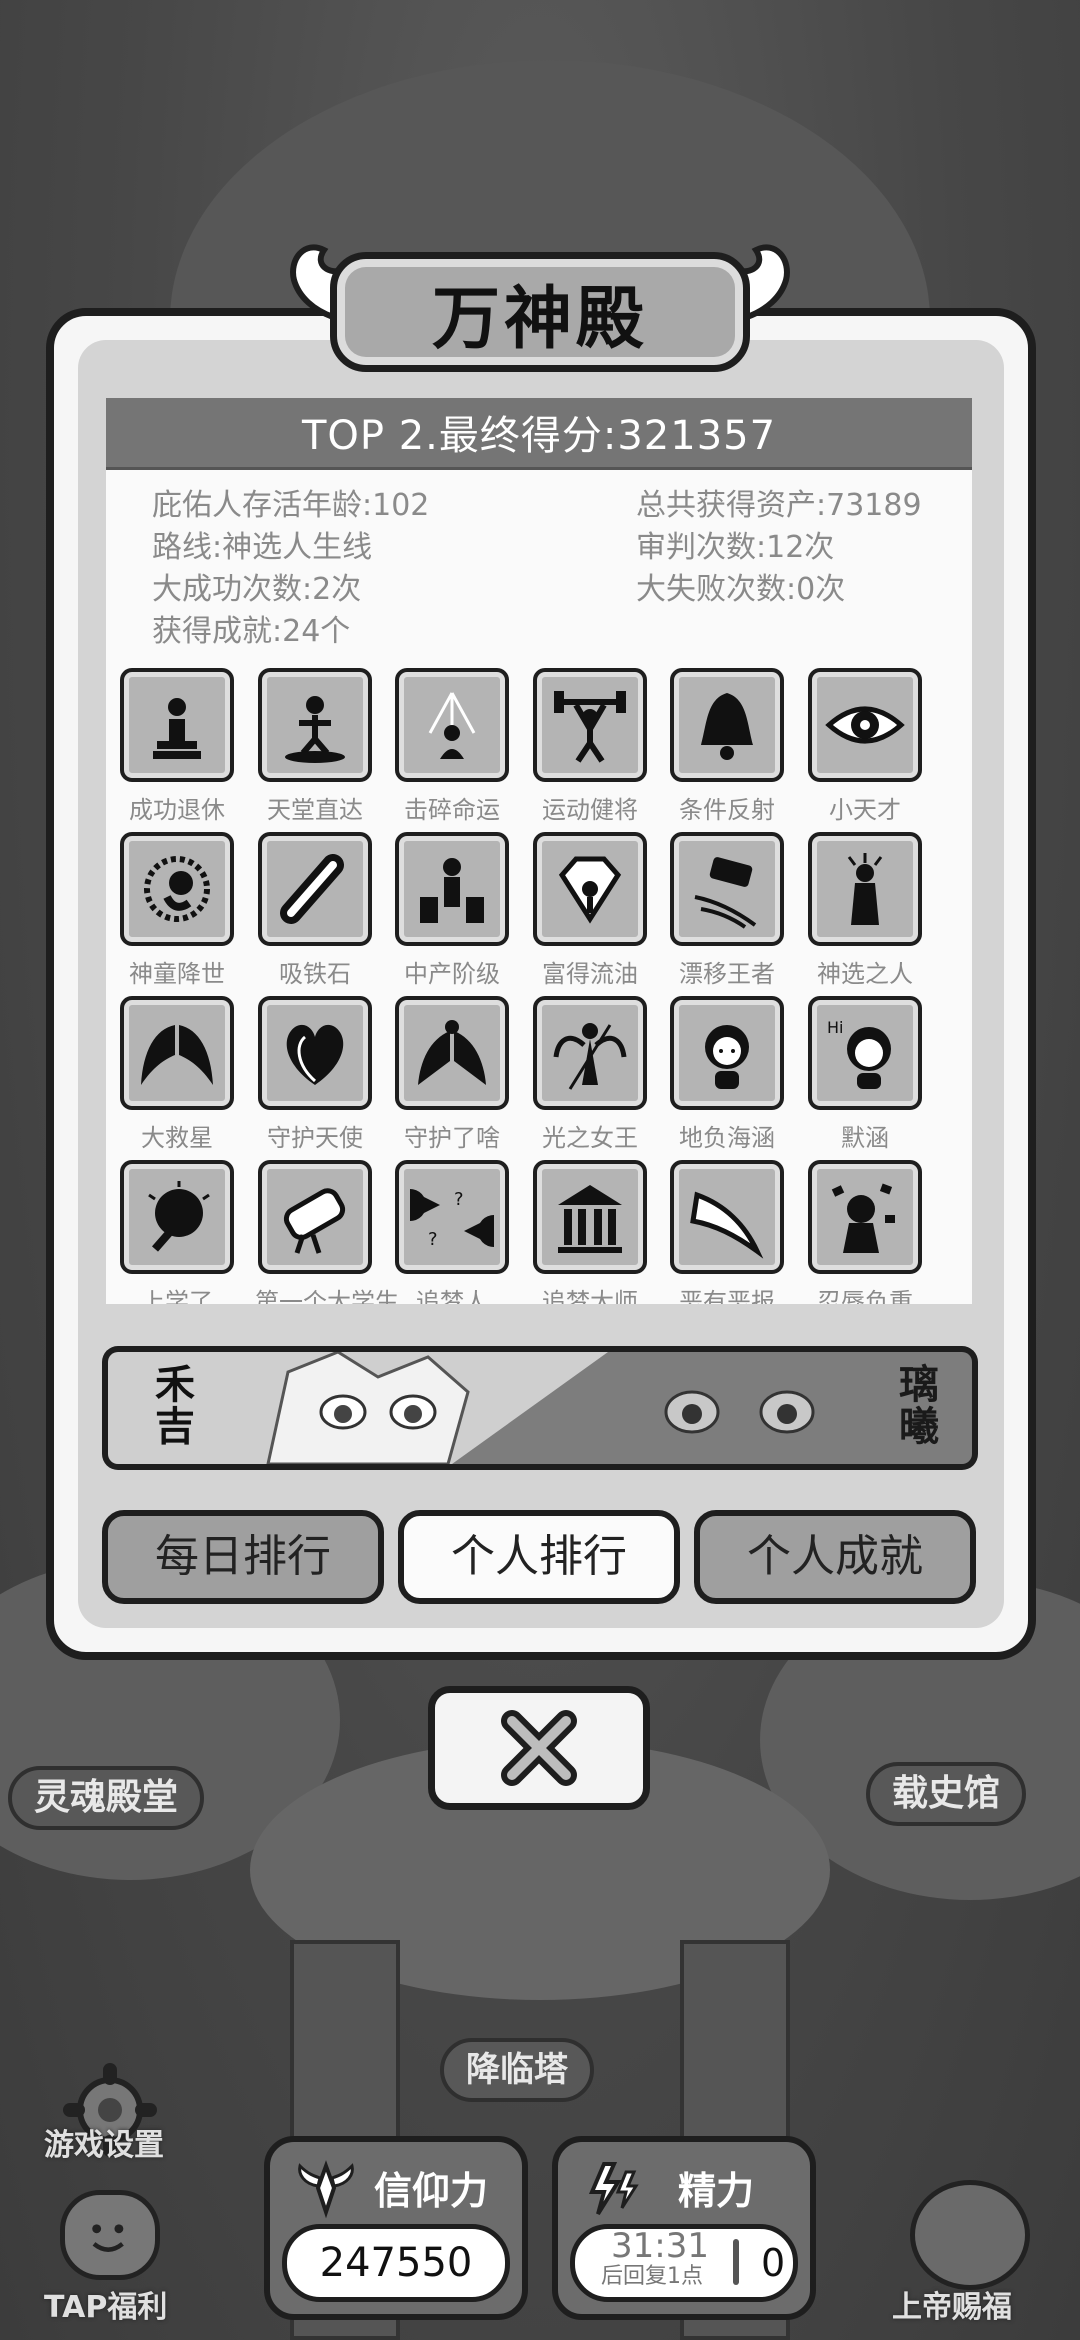  I want to click on game-settings-label: 游戏设置, so click(104, 2142).